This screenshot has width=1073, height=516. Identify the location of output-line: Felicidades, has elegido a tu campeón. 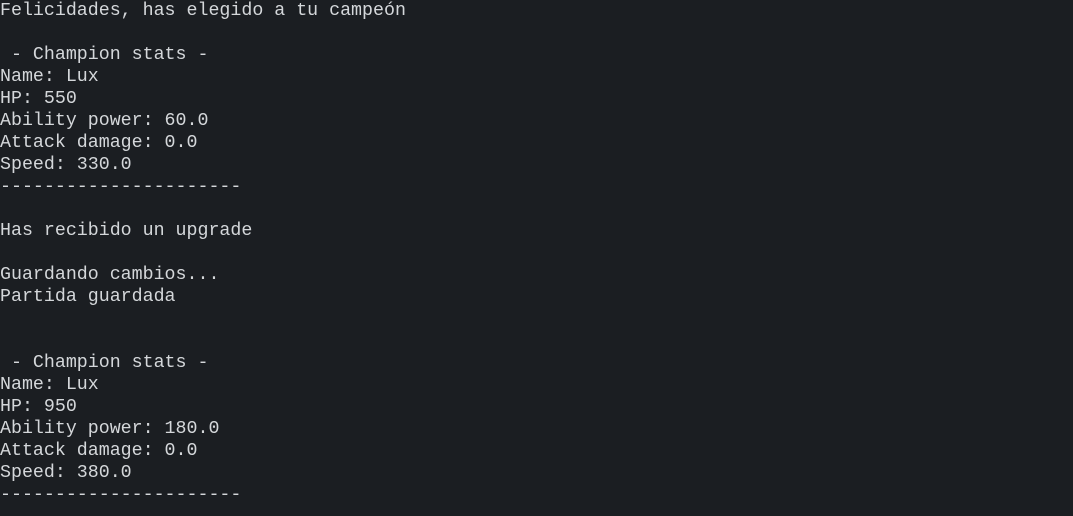
(203, 11).